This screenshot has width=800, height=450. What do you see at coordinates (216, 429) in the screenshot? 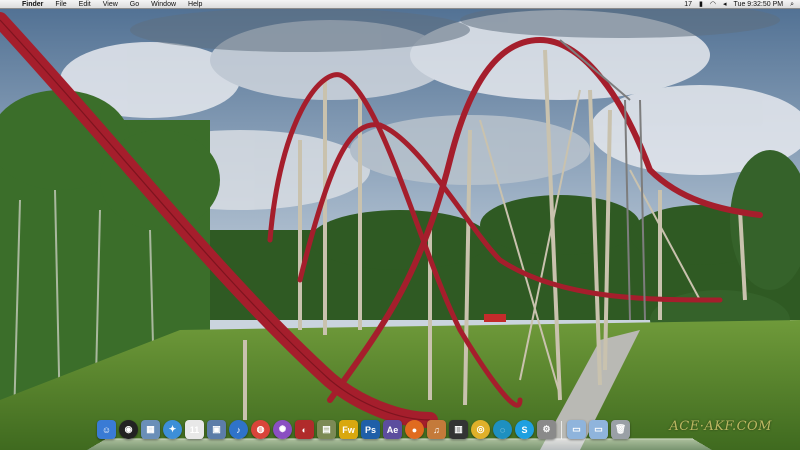
I see `iphoto-icon: ▣` at bounding box center [216, 429].